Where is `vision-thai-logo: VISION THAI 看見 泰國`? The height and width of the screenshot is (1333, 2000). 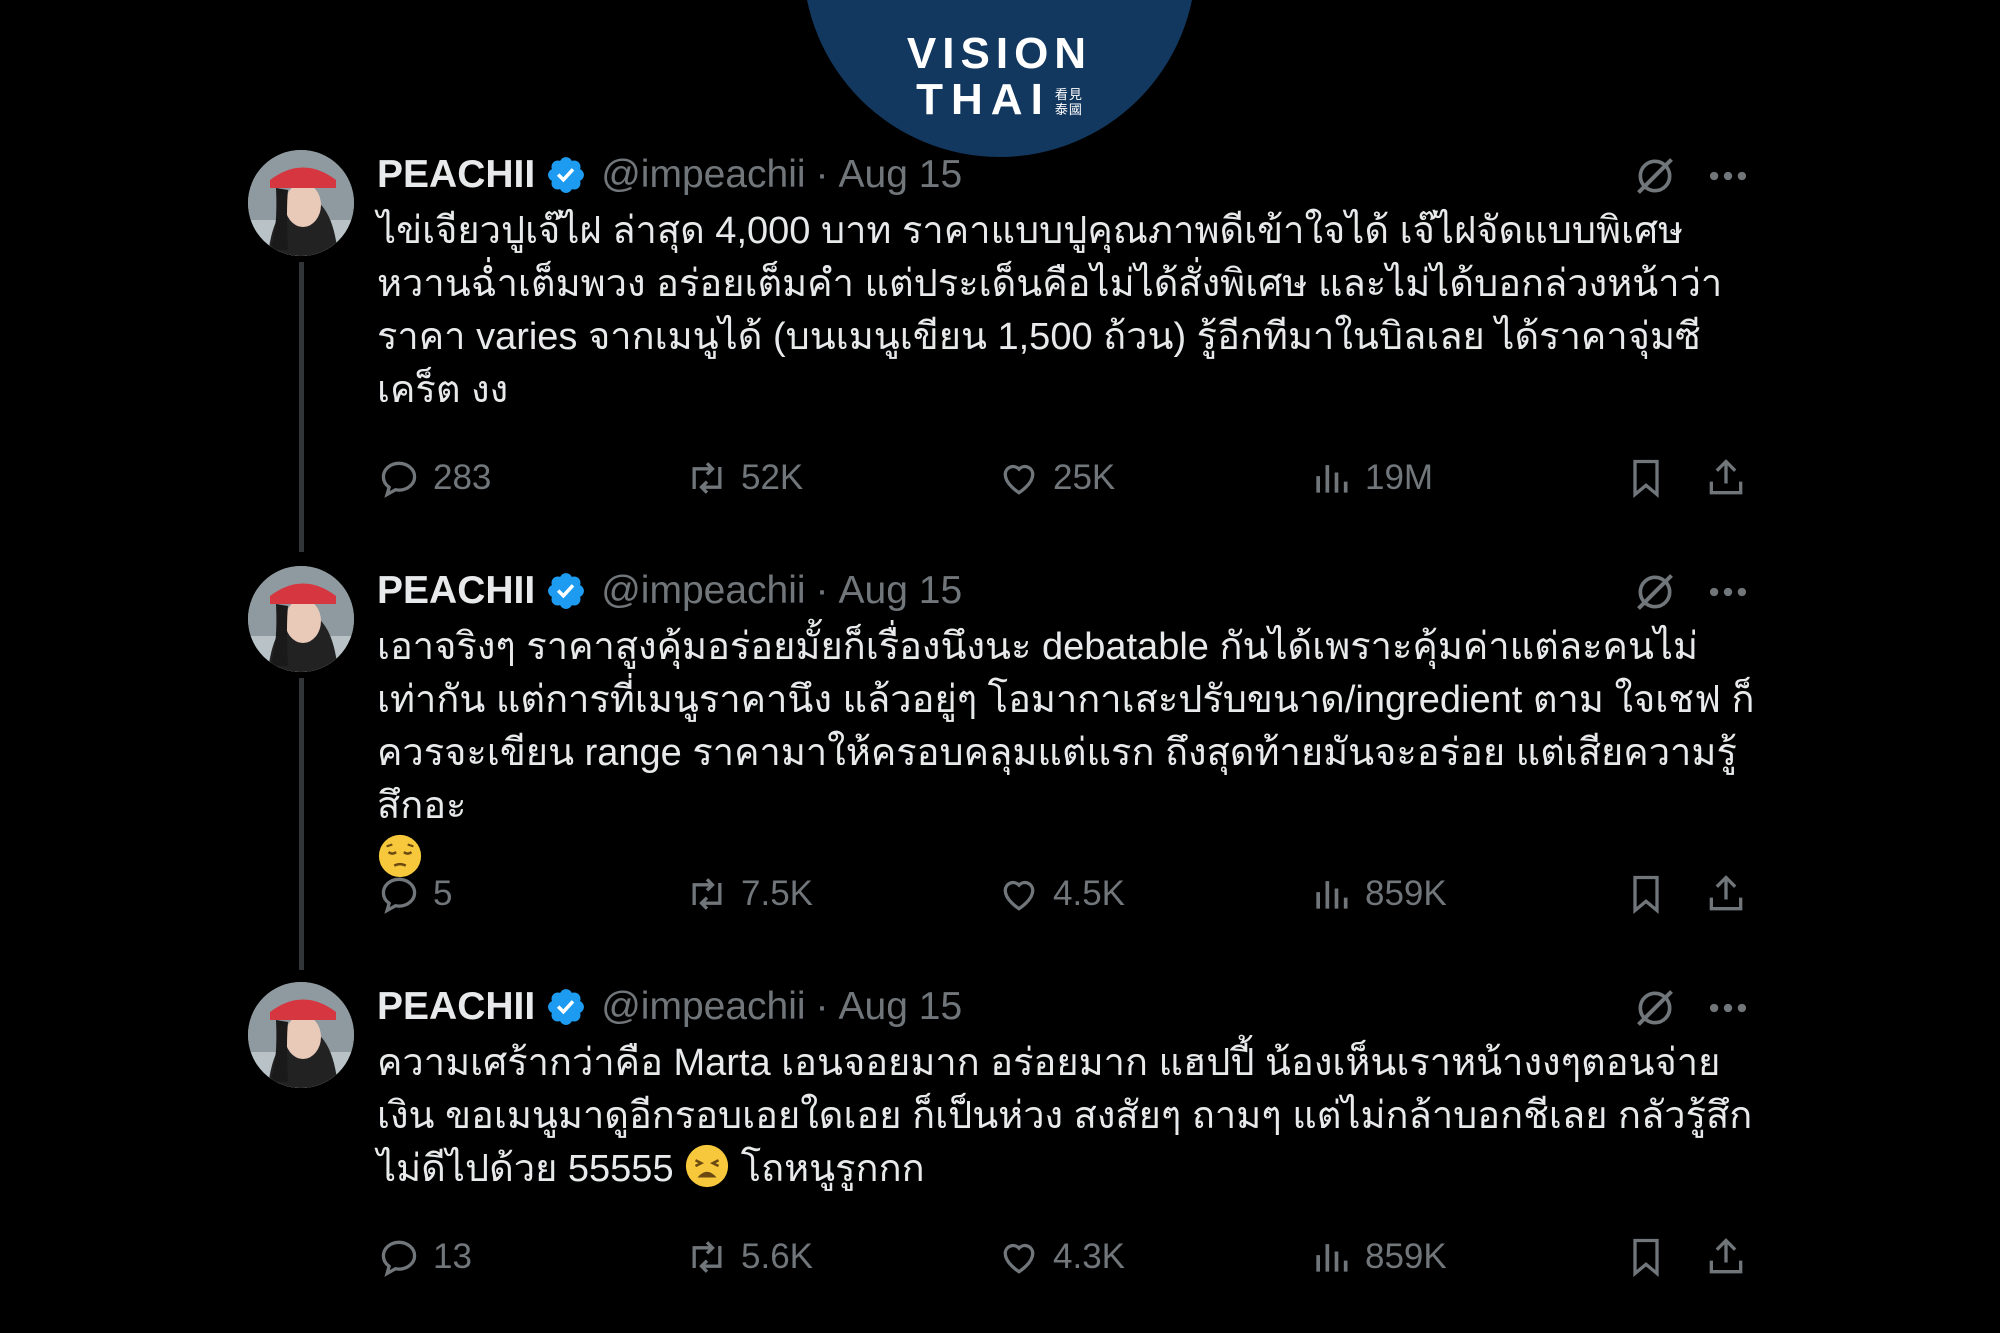 vision-thai-logo: VISION THAI 看見 泰國 is located at coordinates (999, 78).